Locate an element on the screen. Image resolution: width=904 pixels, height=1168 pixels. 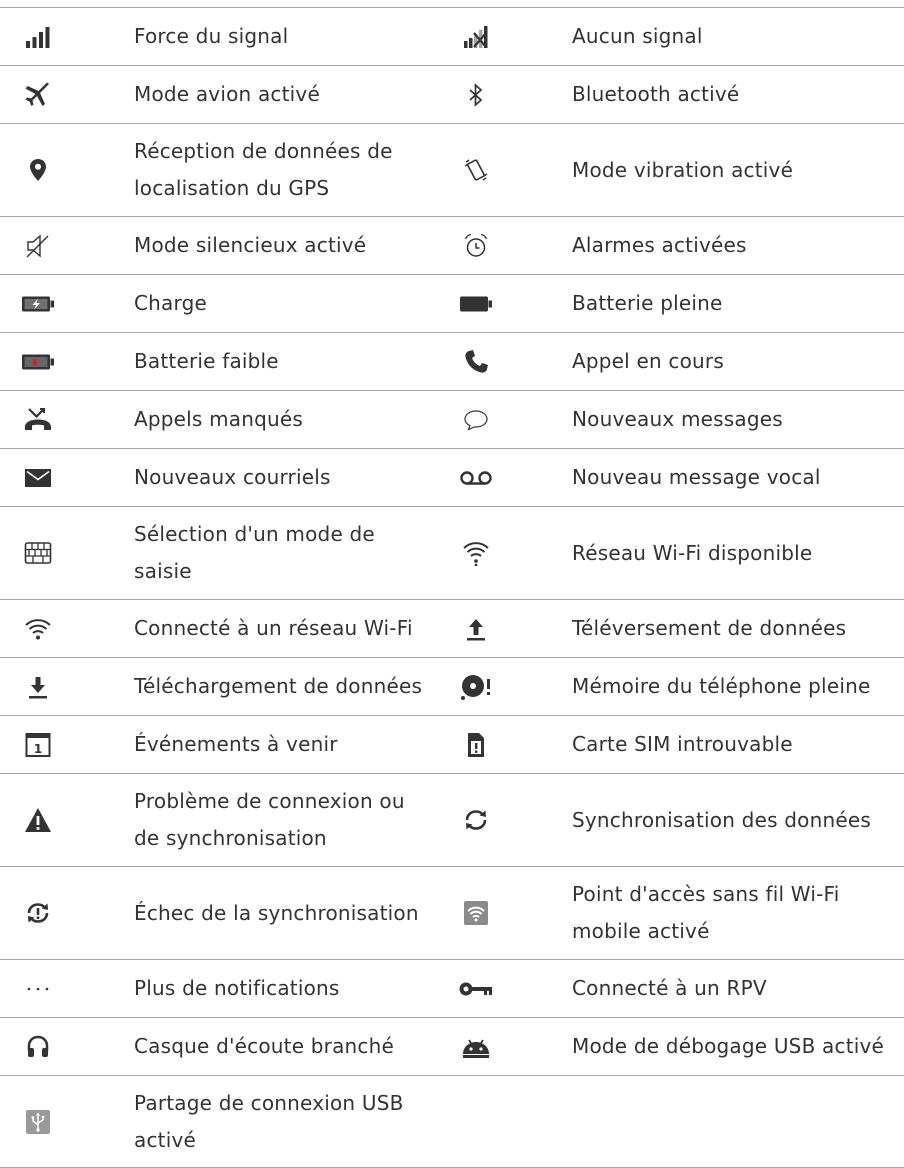
battery-low-icon is located at coordinates (38, 361).